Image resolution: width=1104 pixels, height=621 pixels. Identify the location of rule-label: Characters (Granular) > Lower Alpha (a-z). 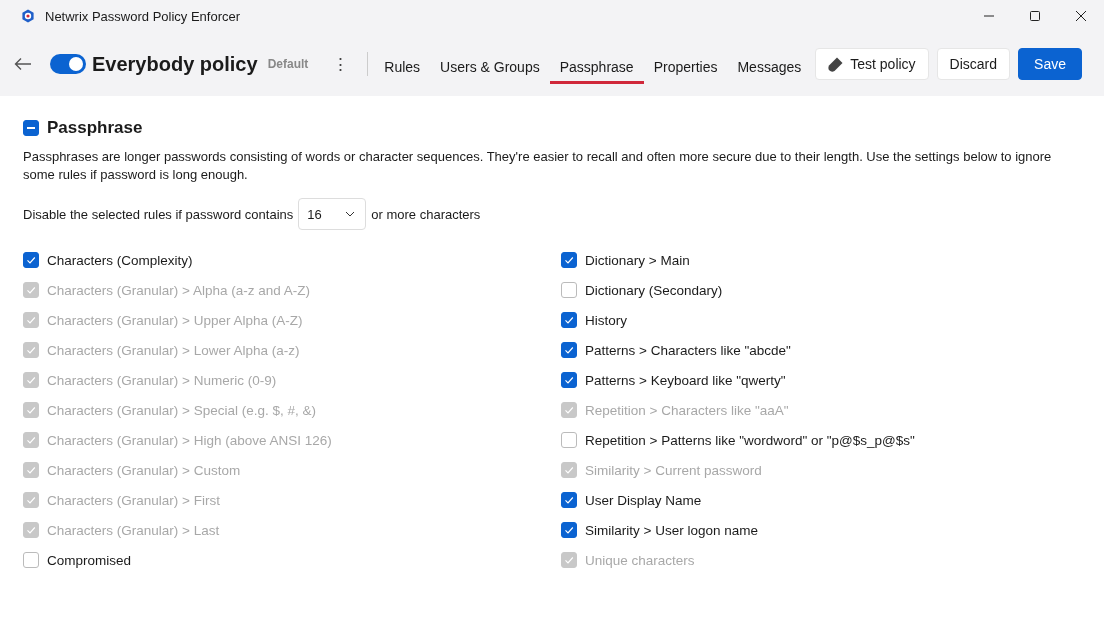
(173, 350).